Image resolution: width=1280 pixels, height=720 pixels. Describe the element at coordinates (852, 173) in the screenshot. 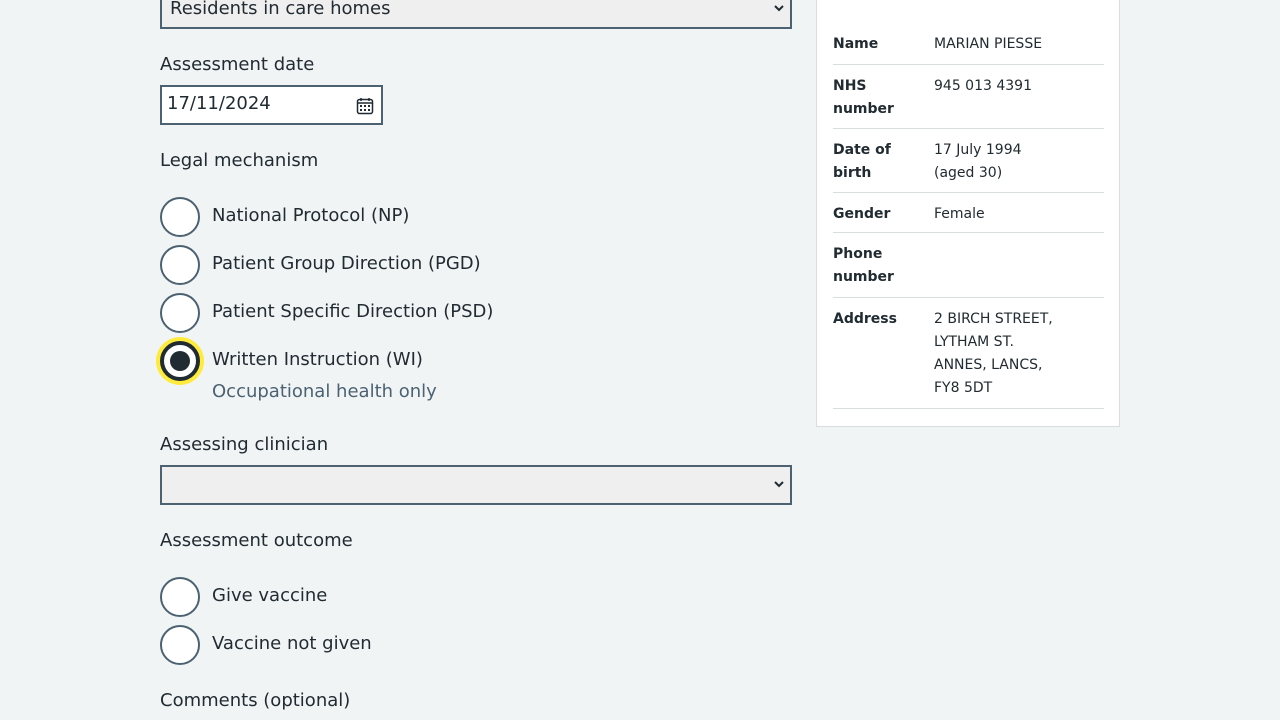

I see `summary-key-line: birth` at that location.